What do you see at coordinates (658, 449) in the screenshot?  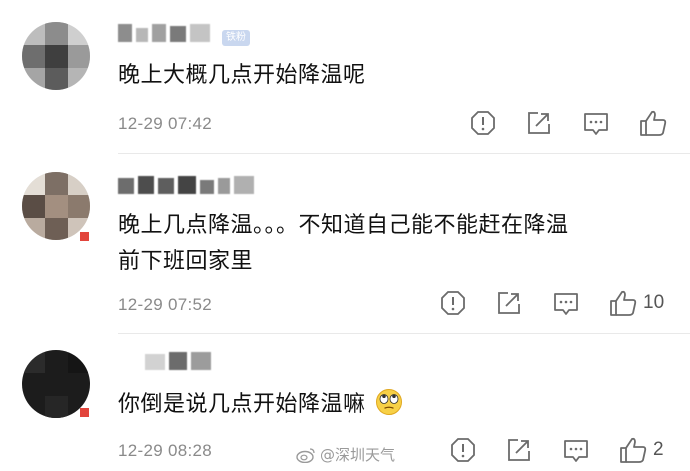 I see `like-count: 2` at bounding box center [658, 449].